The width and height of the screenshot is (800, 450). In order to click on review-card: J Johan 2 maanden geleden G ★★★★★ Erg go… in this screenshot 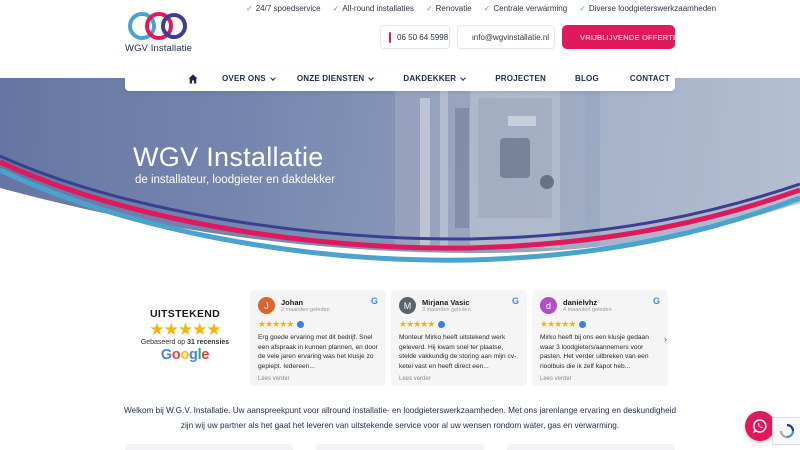, I will do `click(318, 338)`.